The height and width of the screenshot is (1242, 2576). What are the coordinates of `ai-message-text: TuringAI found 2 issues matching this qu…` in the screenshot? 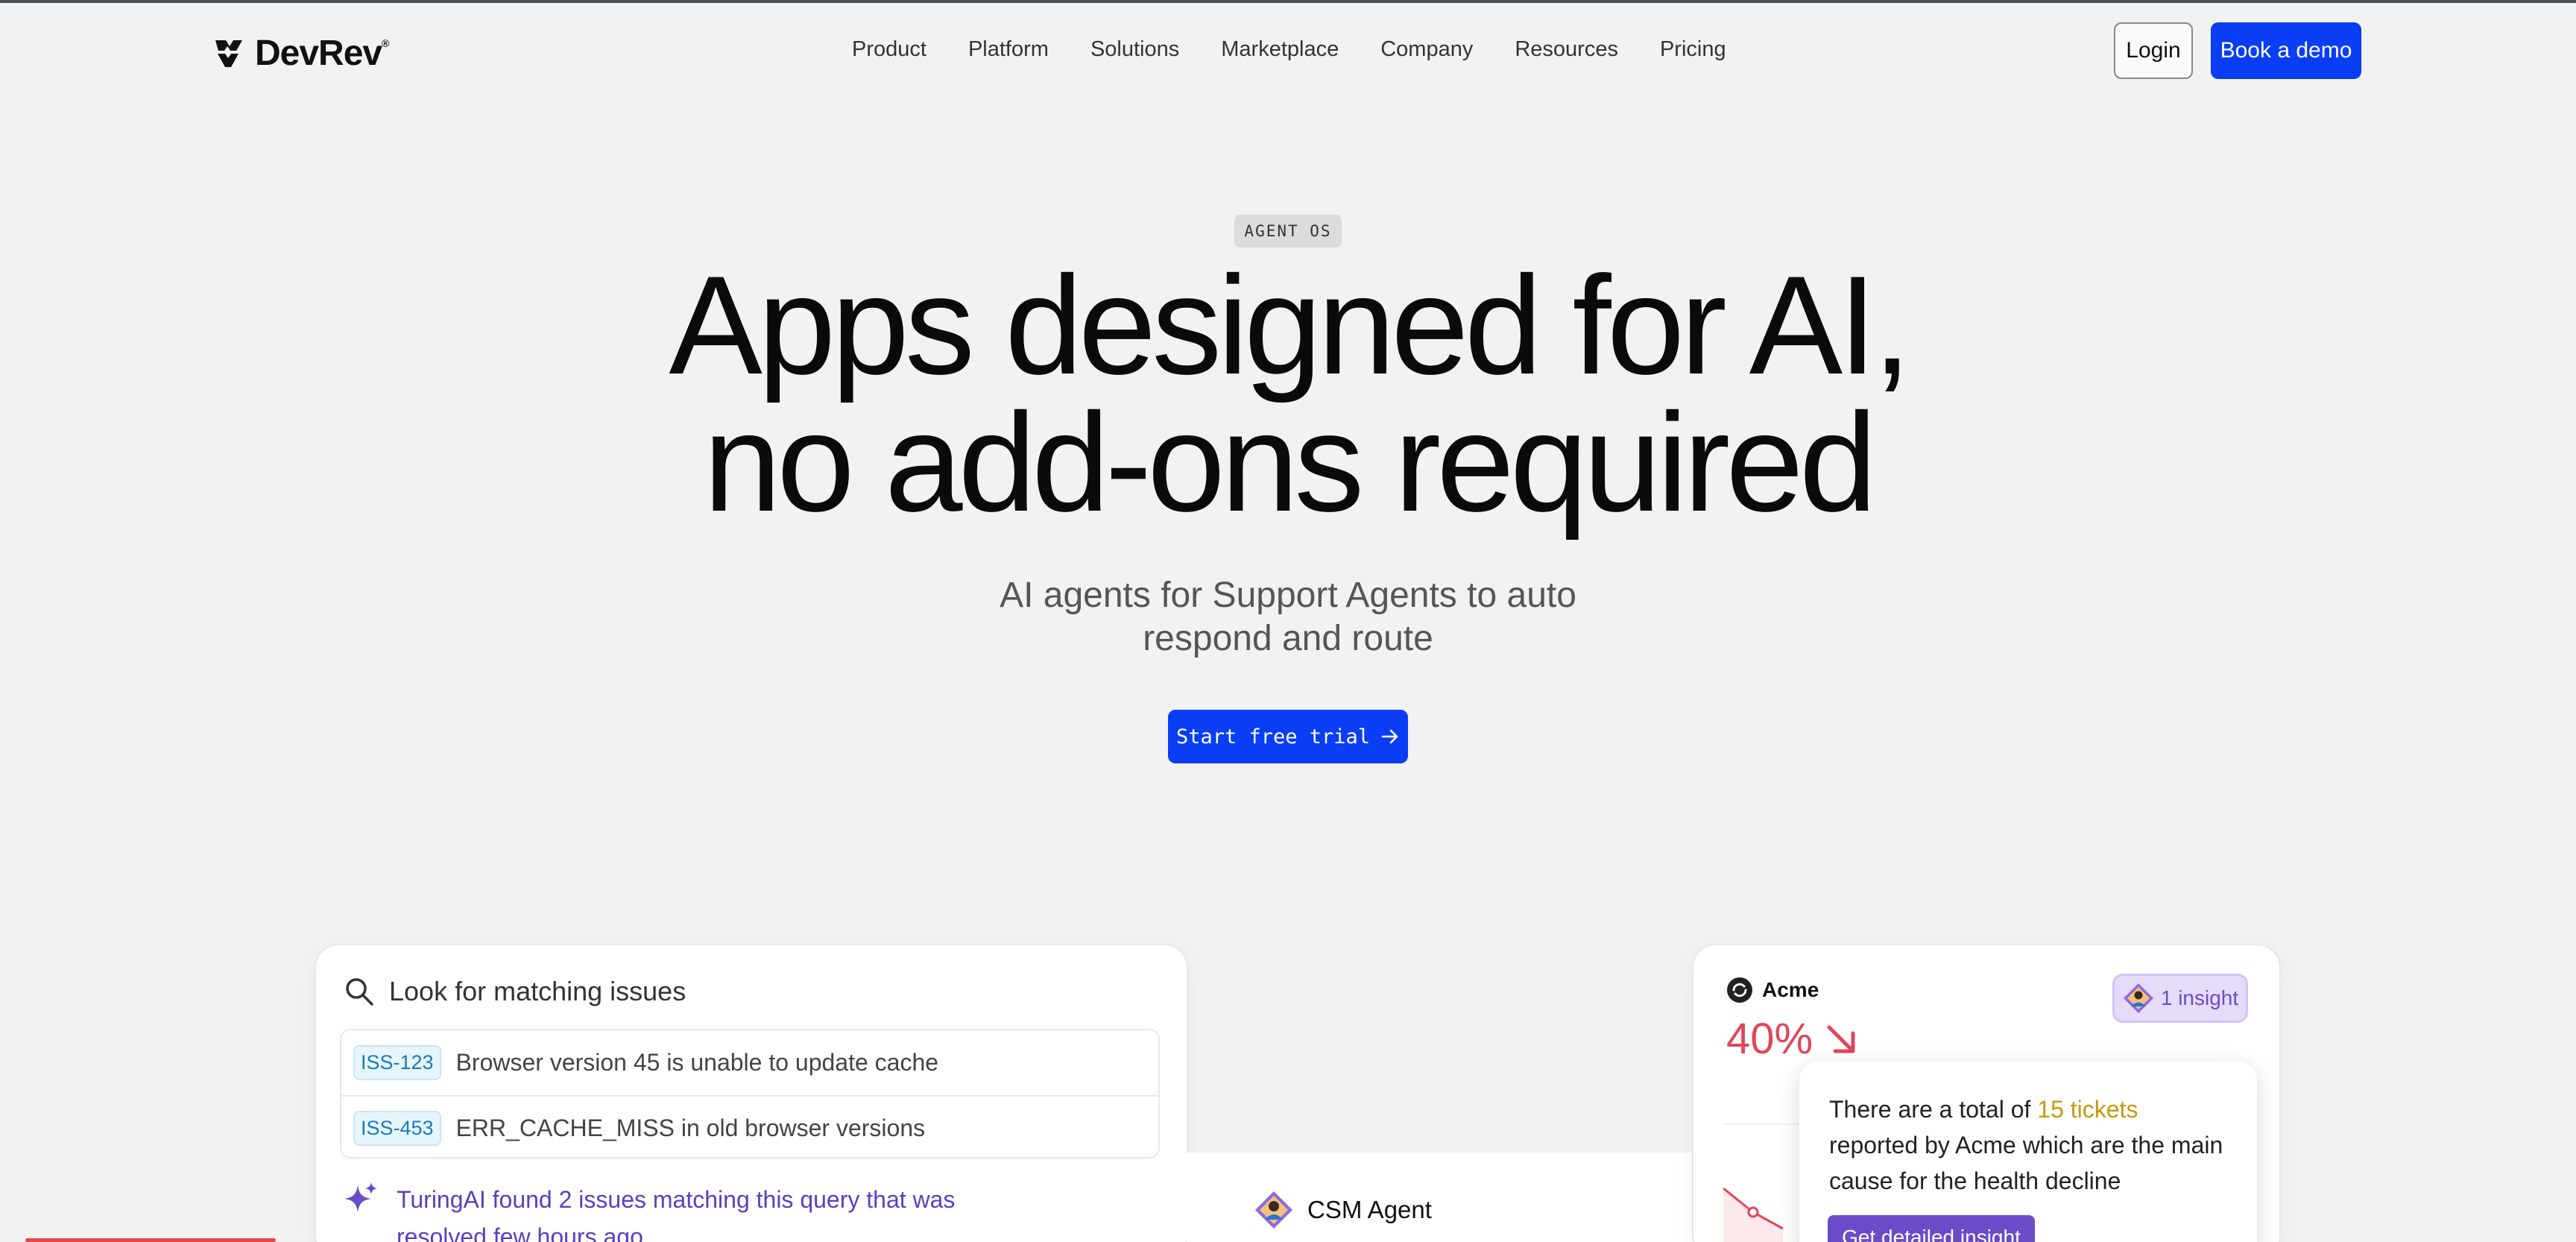 It's located at (676, 1214).